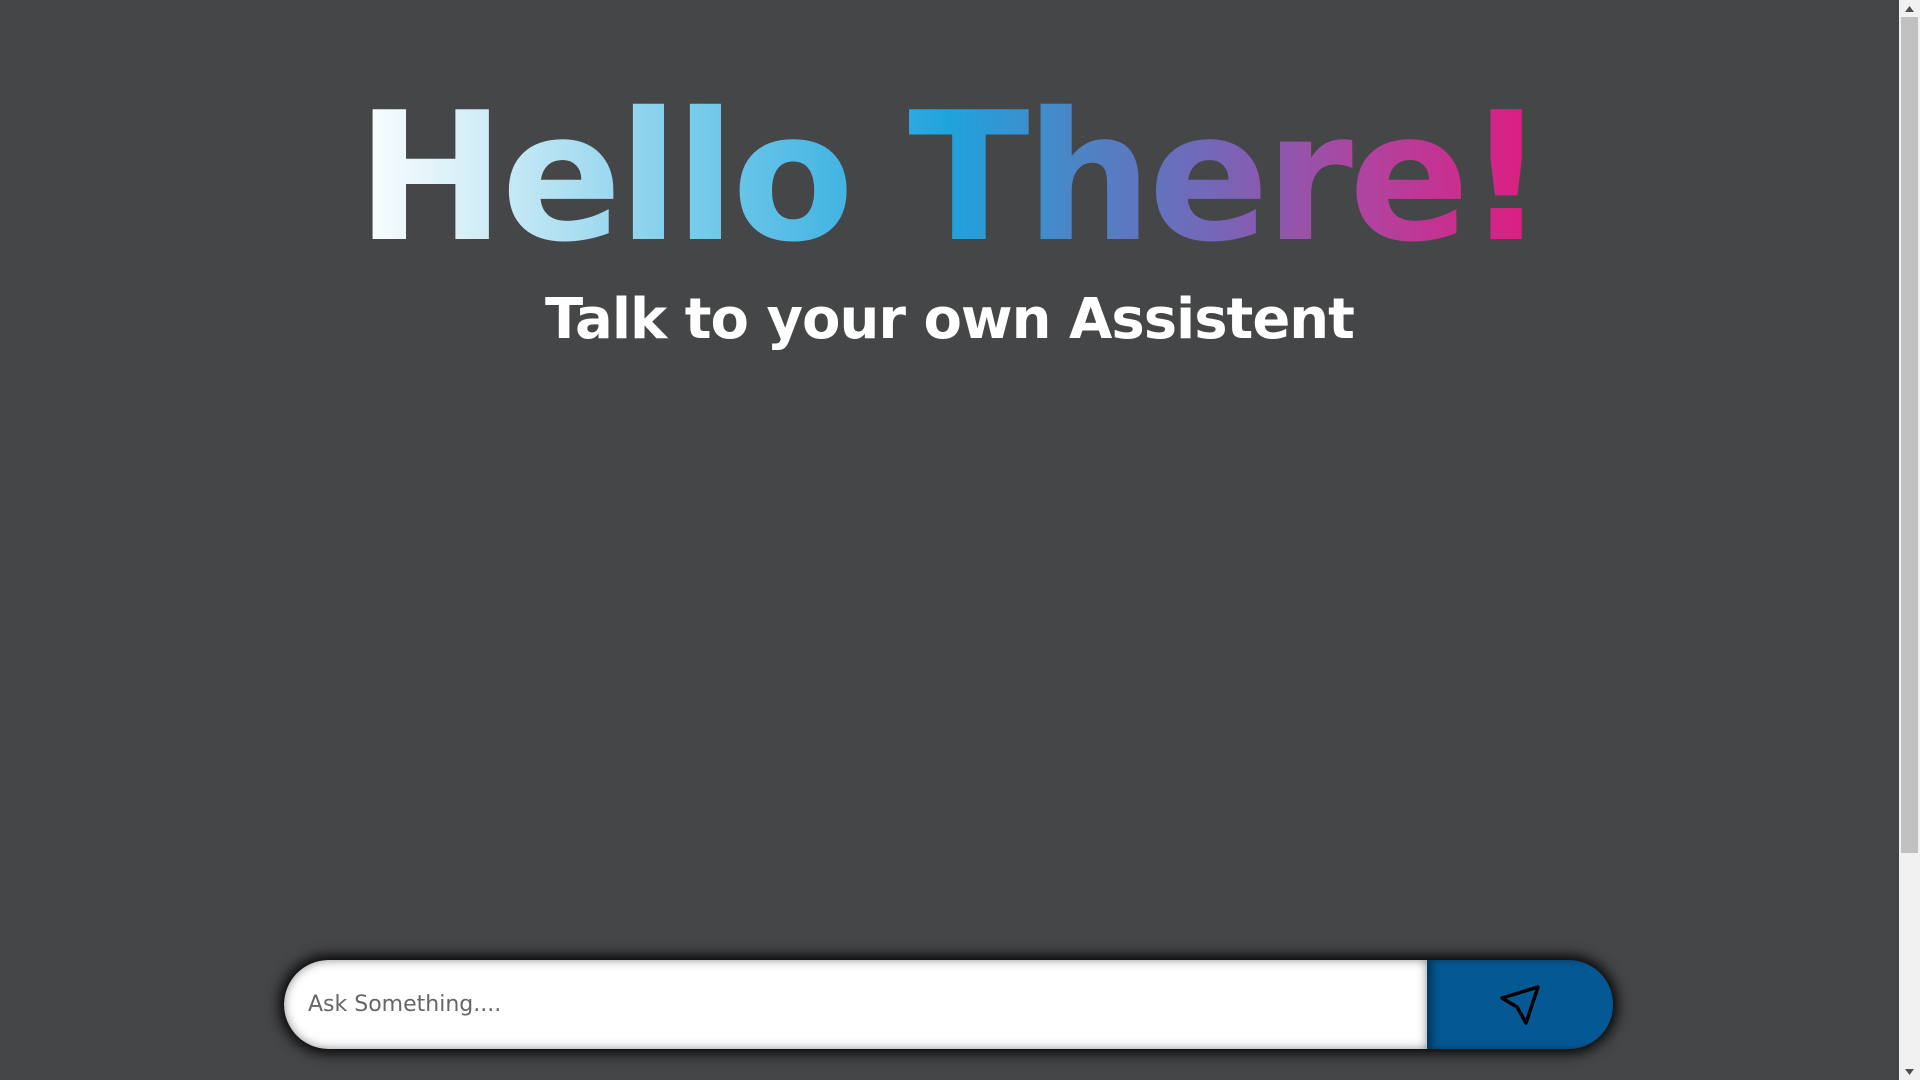  Describe the element at coordinates (1909, 8) in the screenshot. I see `scroll-up-arrow-icon` at that location.